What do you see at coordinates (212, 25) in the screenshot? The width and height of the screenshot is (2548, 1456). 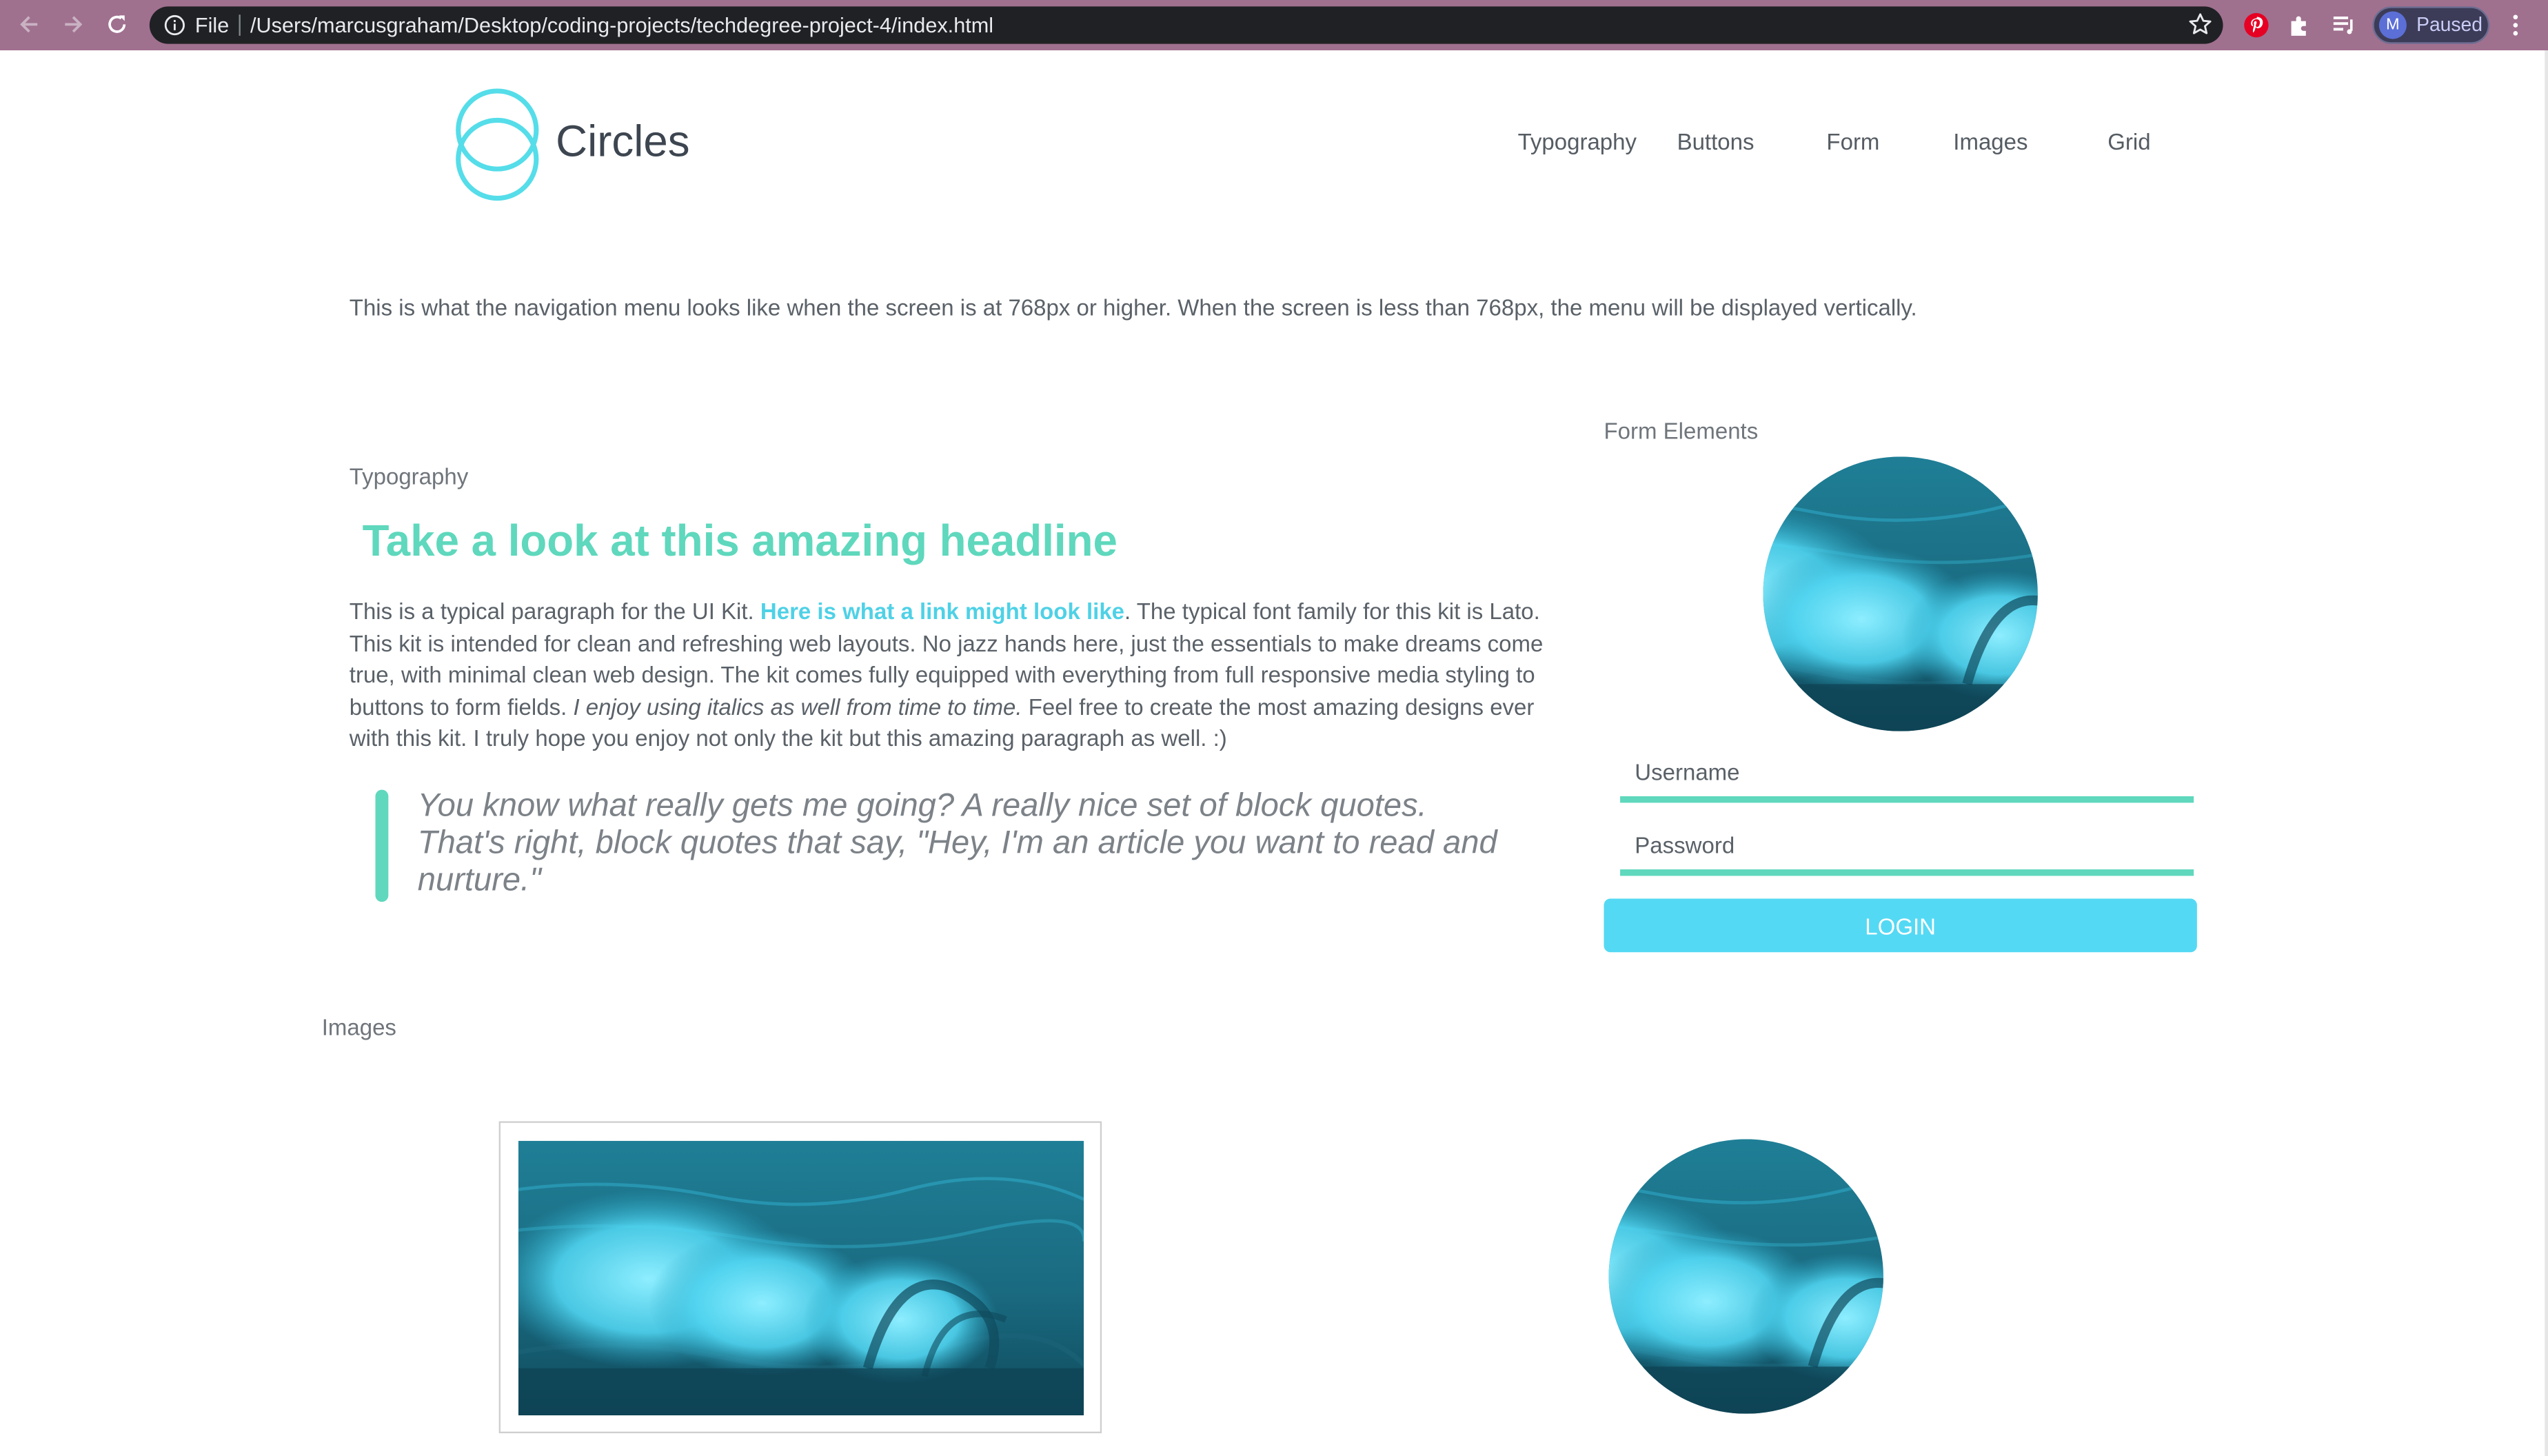 I see `scheme-label: File` at bounding box center [212, 25].